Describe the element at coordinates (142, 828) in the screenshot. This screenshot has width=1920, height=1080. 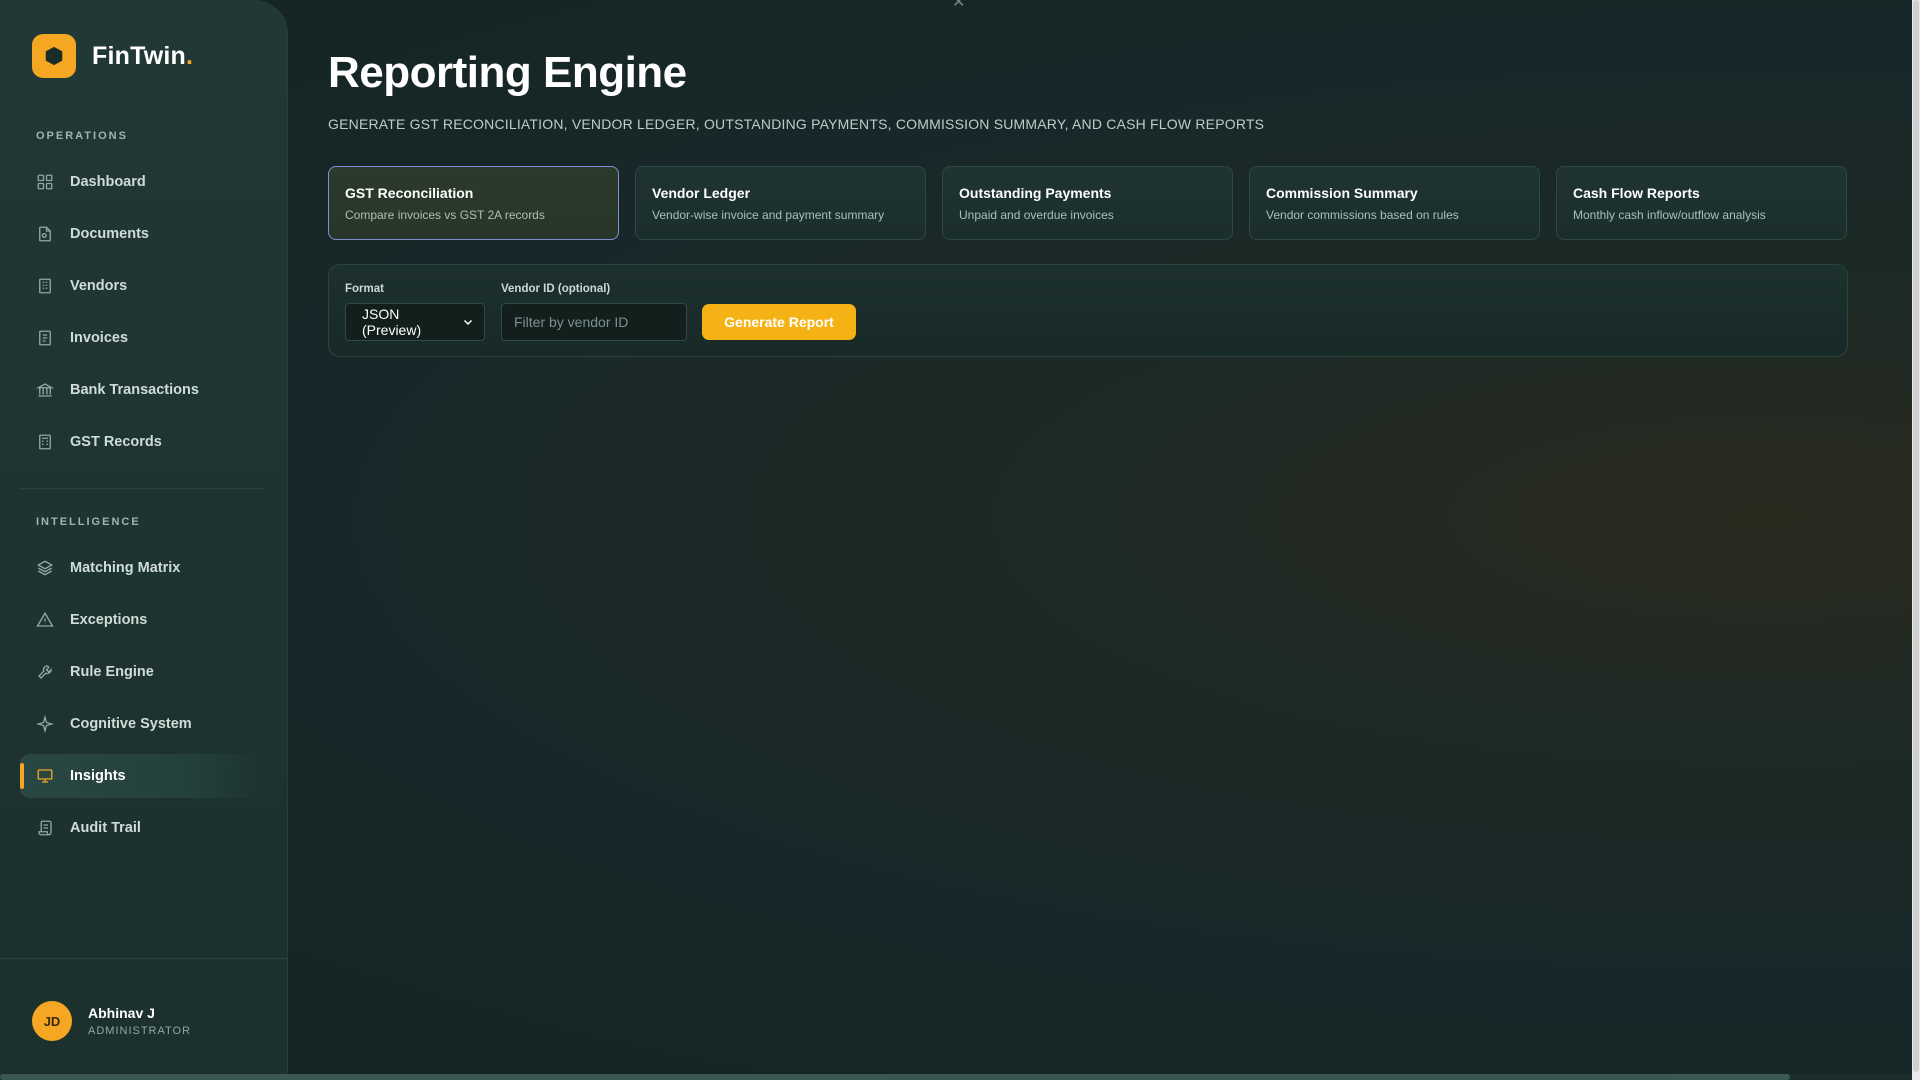
I see `sidebar-item-audit-trail: Audit Trail` at that location.